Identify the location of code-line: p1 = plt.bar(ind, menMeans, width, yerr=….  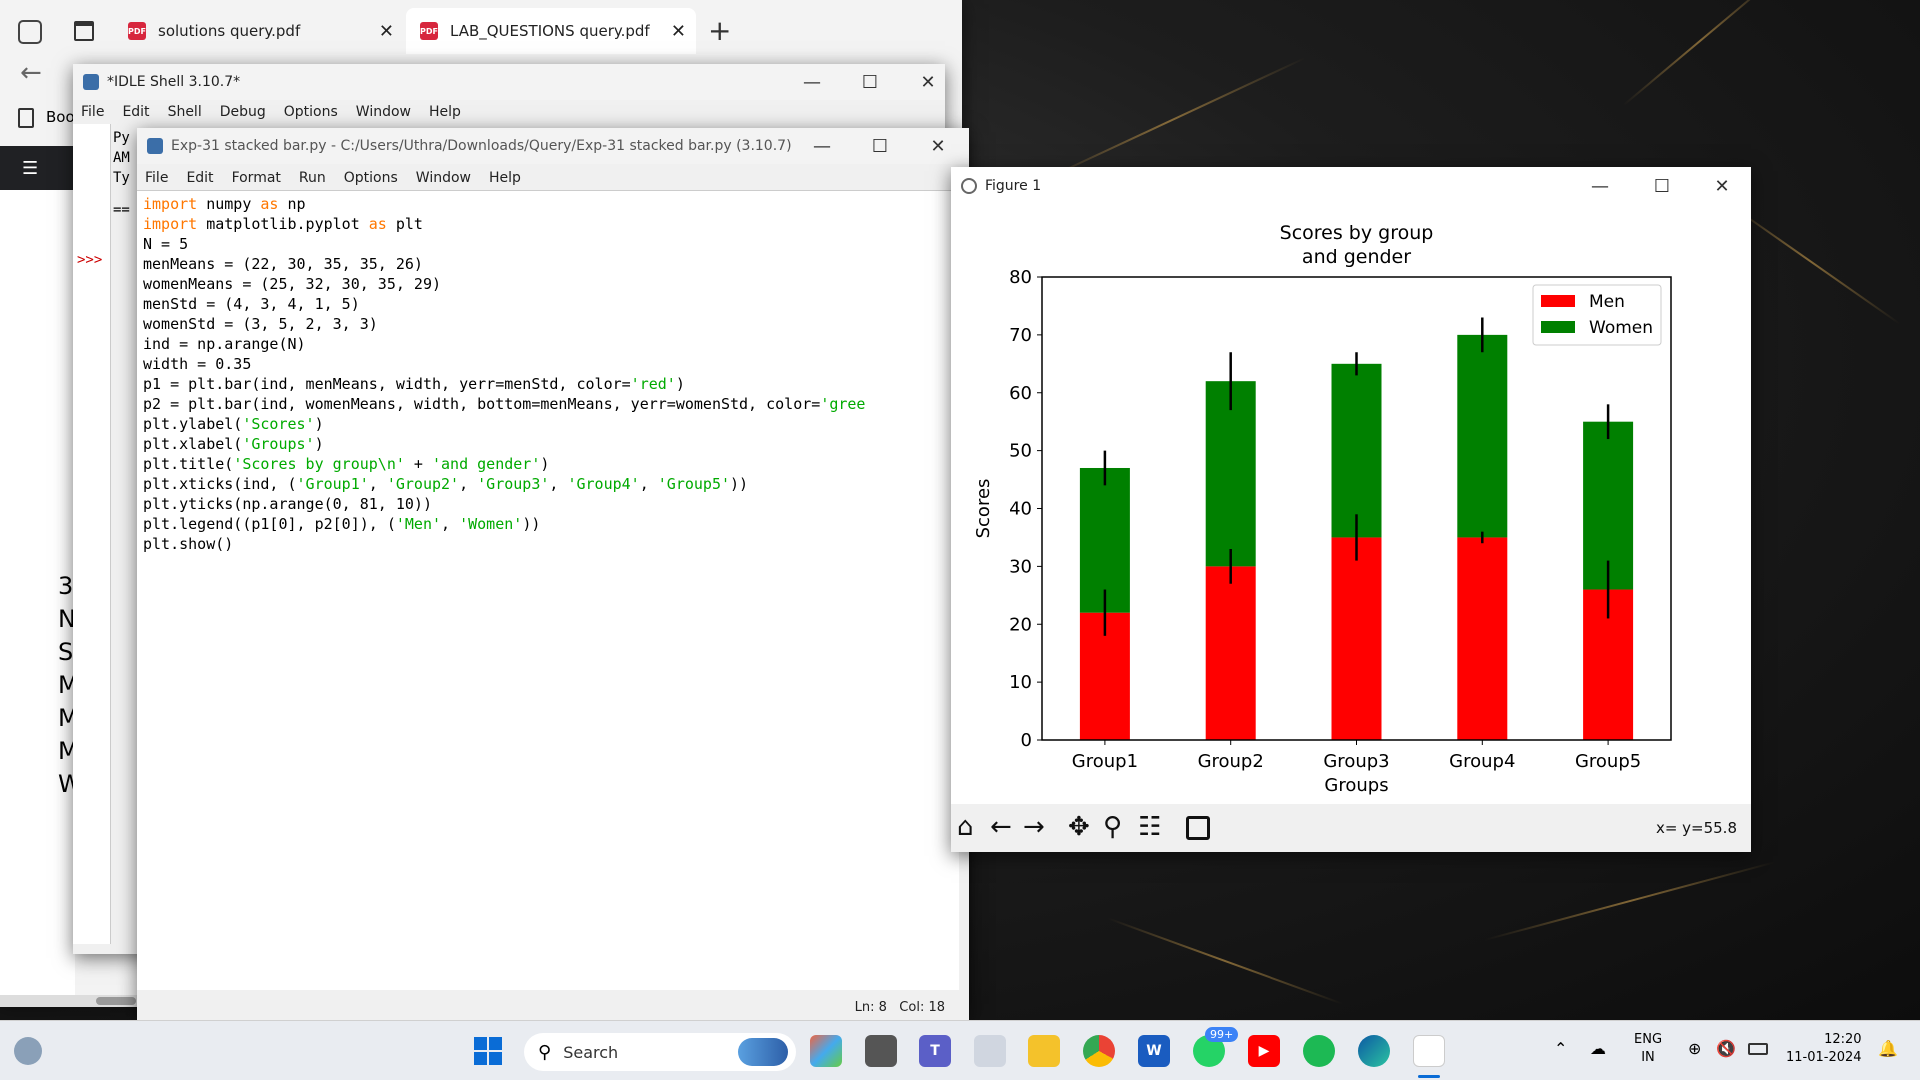
(504, 384).